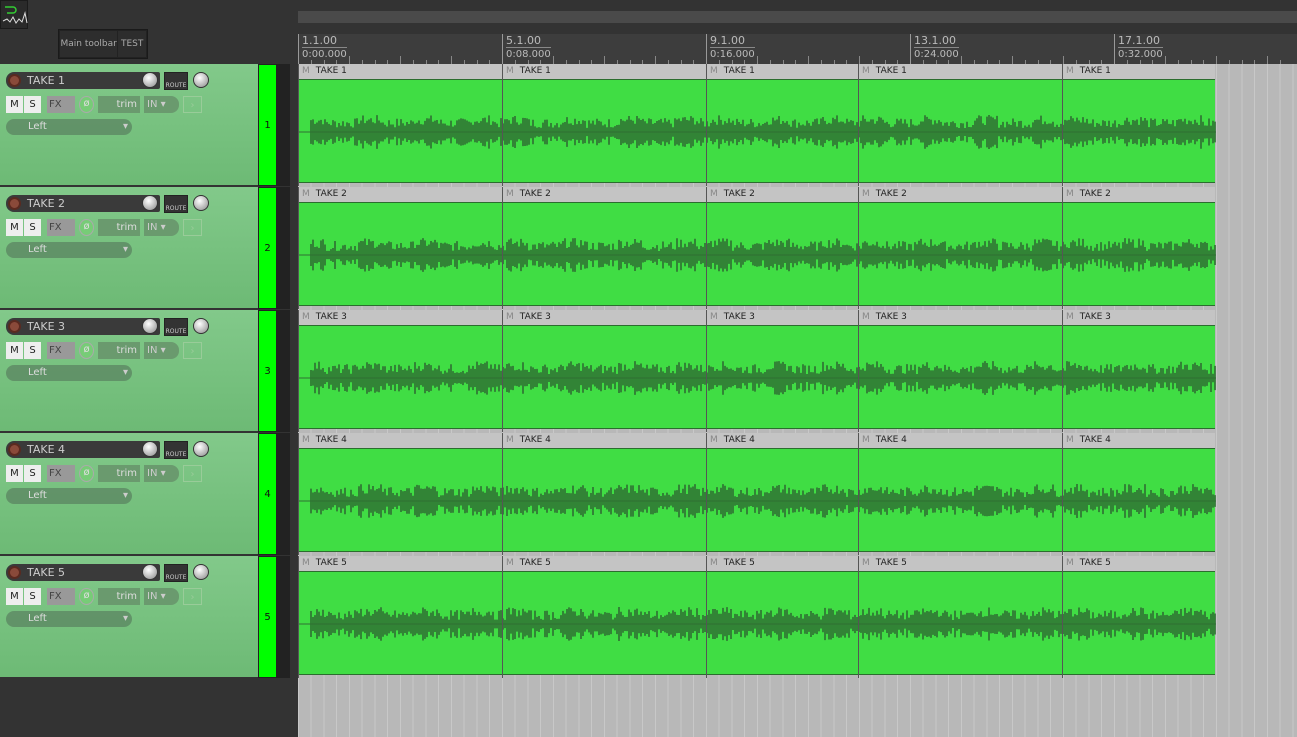  What do you see at coordinates (267, 125) in the screenshot?
I see `track-number: 1` at bounding box center [267, 125].